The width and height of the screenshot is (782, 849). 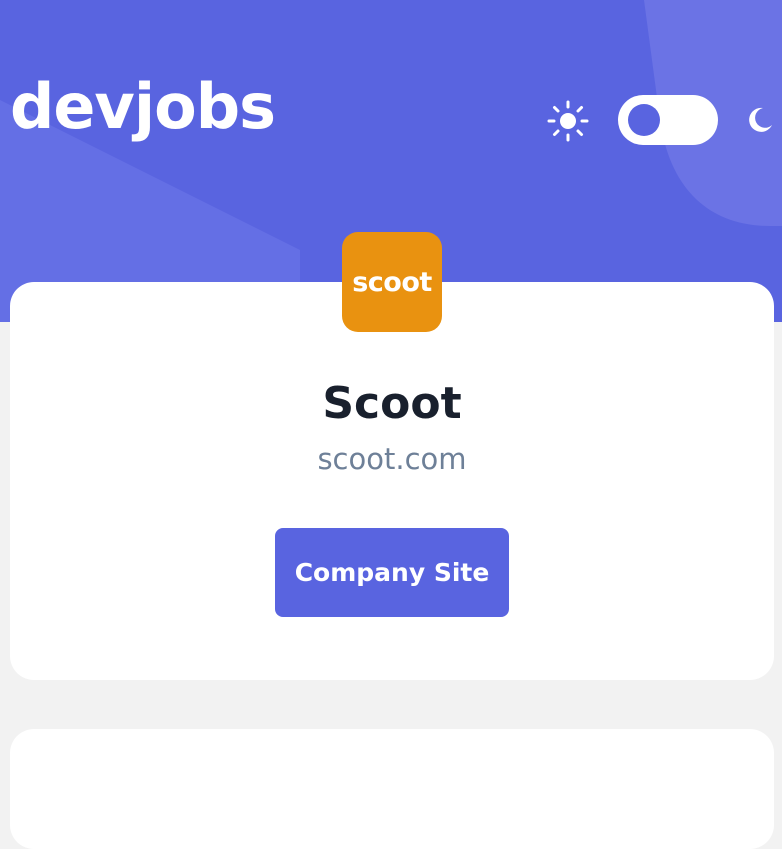 What do you see at coordinates (568, 121) in the screenshot?
I see `sun-icon` at bounding box center [568, 121].